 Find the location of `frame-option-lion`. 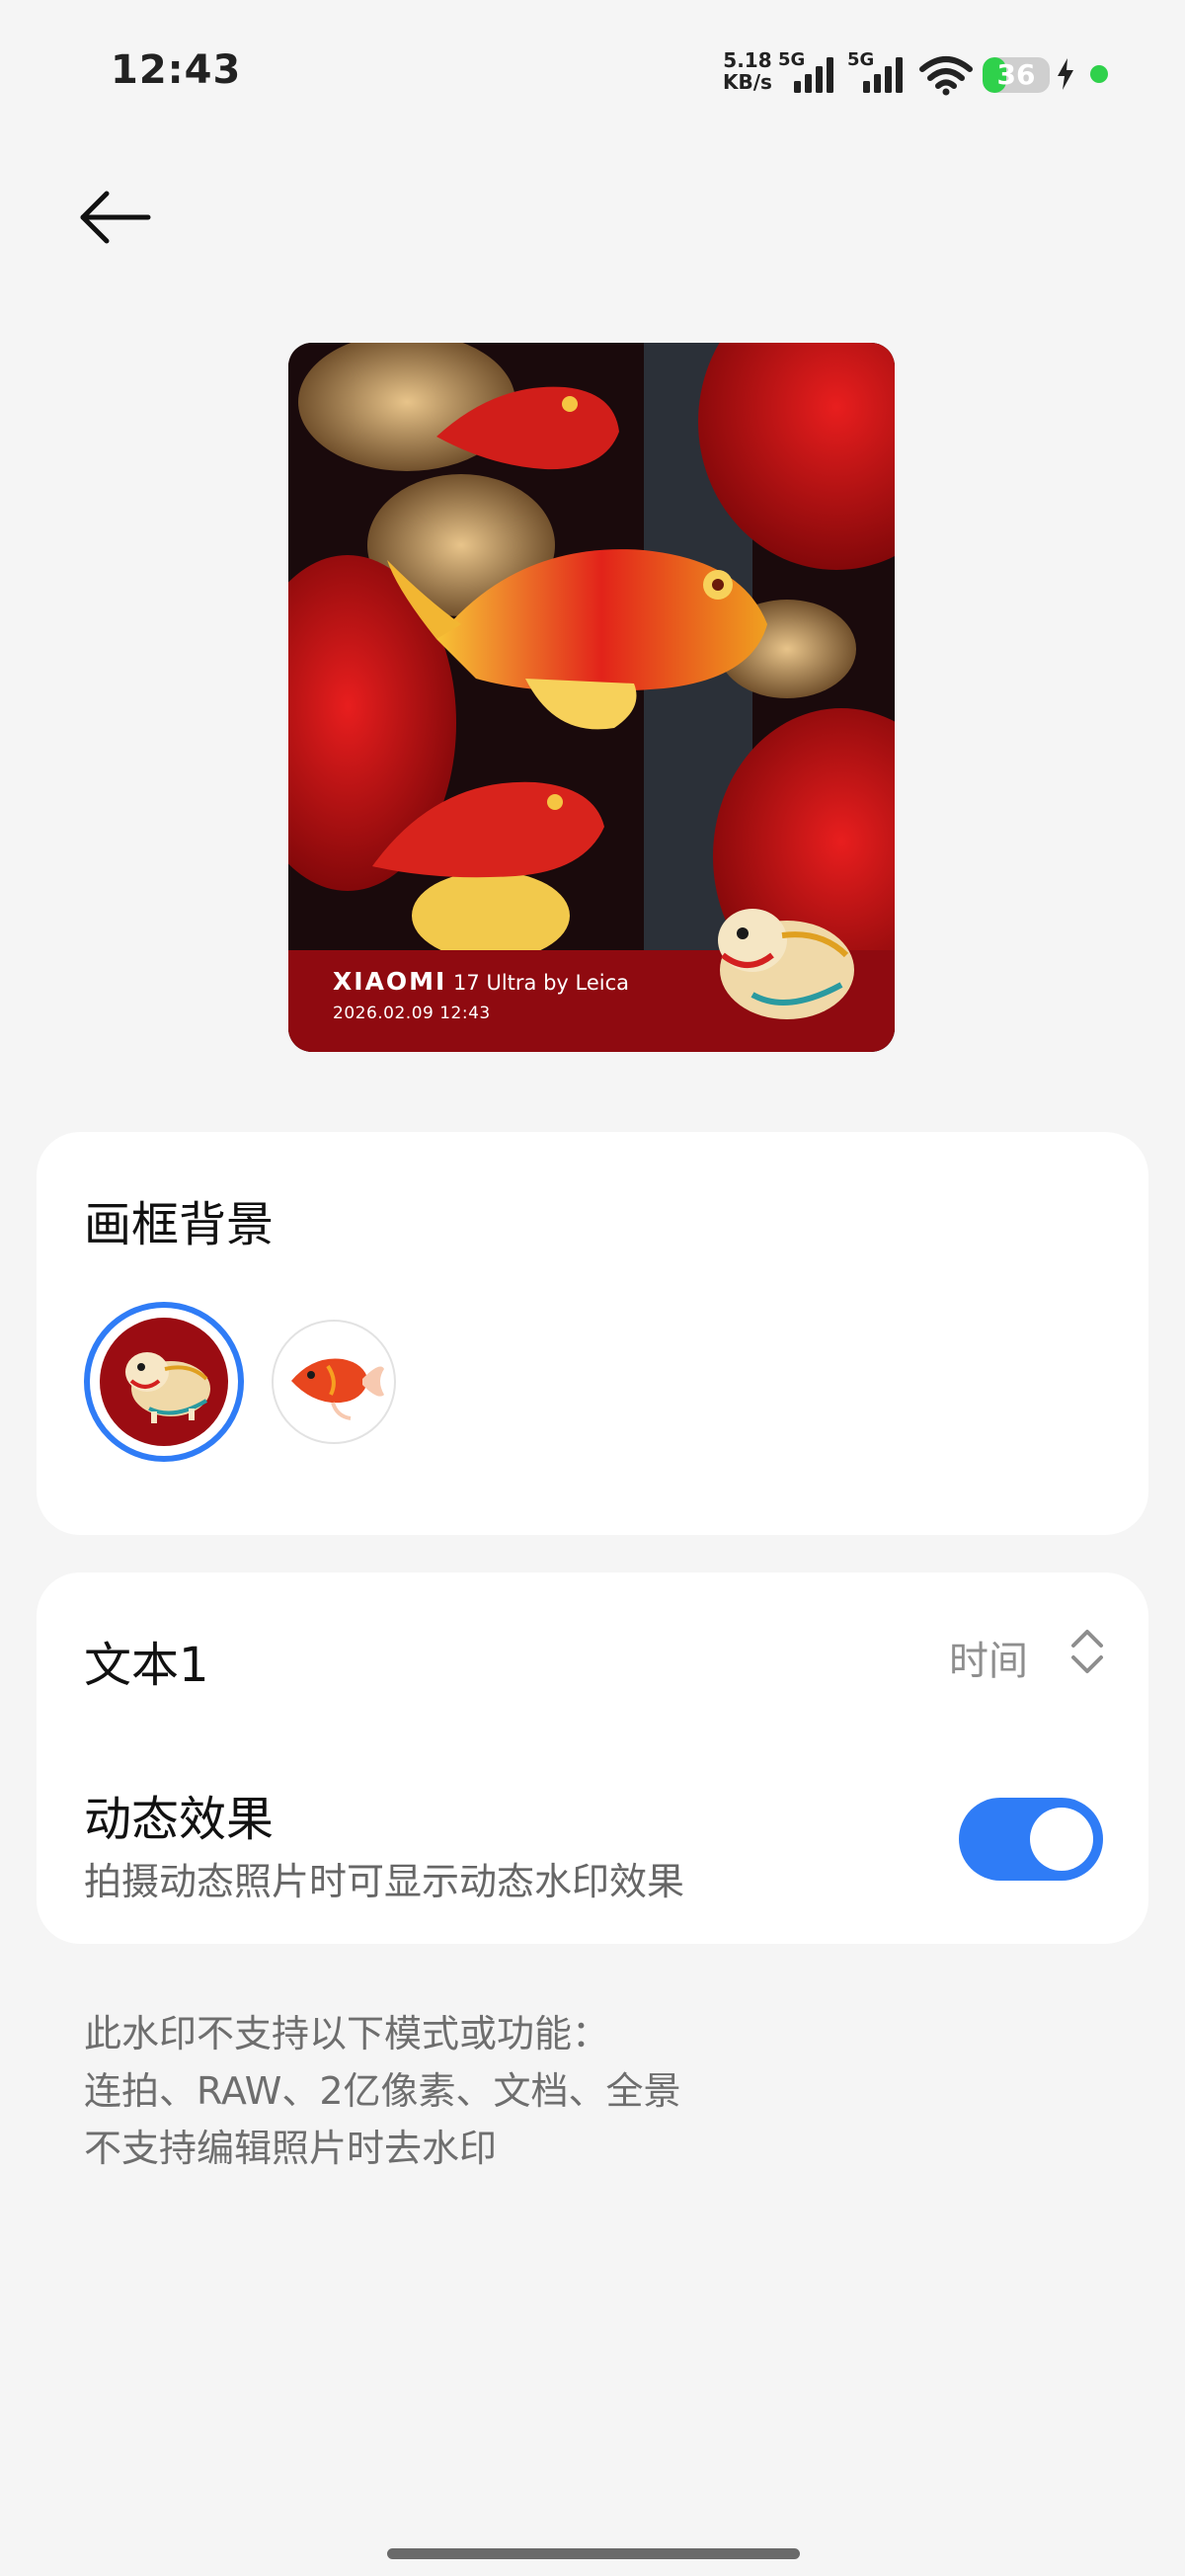

frame-option-lion is located at coordinates (164, 1382).